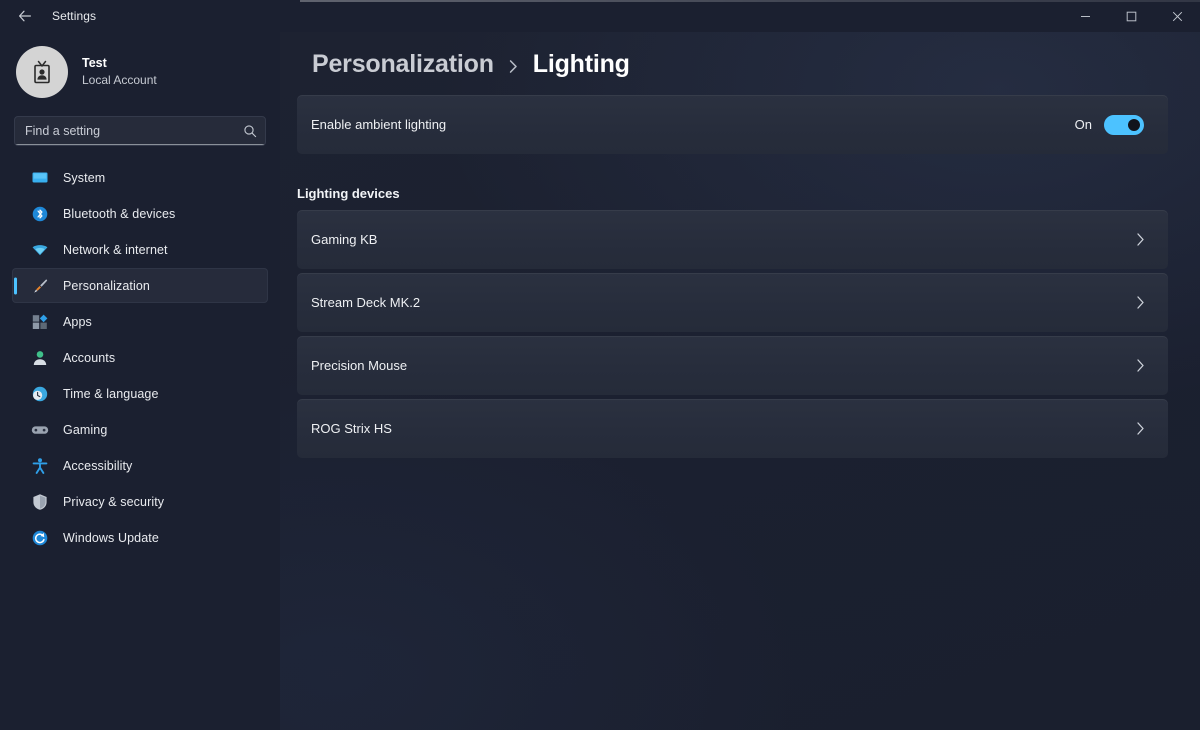  What do you see at coordinates (119, 71) in the screenshot?
I see `account-text: Test Local Account` at bounding box center [119, 71].